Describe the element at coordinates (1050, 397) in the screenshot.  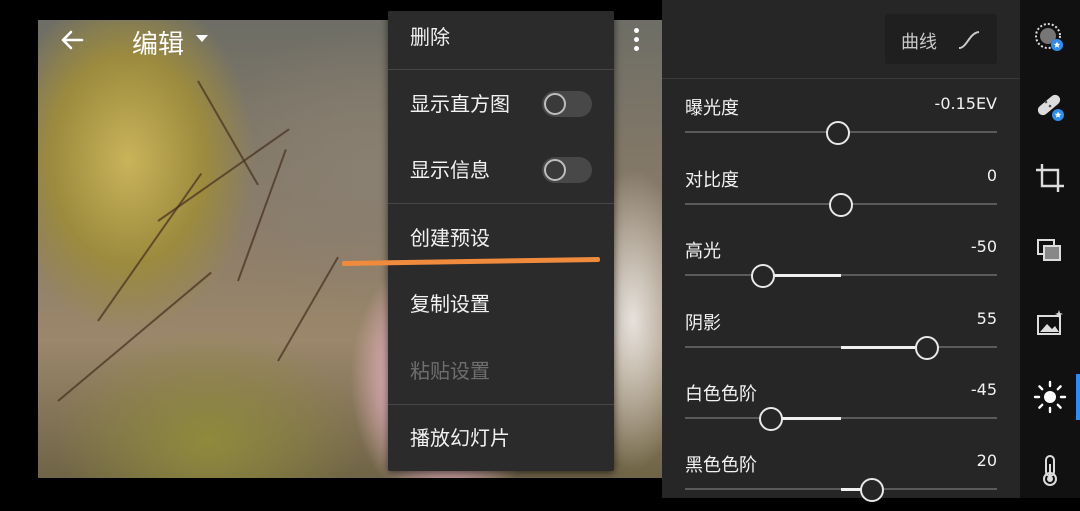
I see `light-icon` at that location.